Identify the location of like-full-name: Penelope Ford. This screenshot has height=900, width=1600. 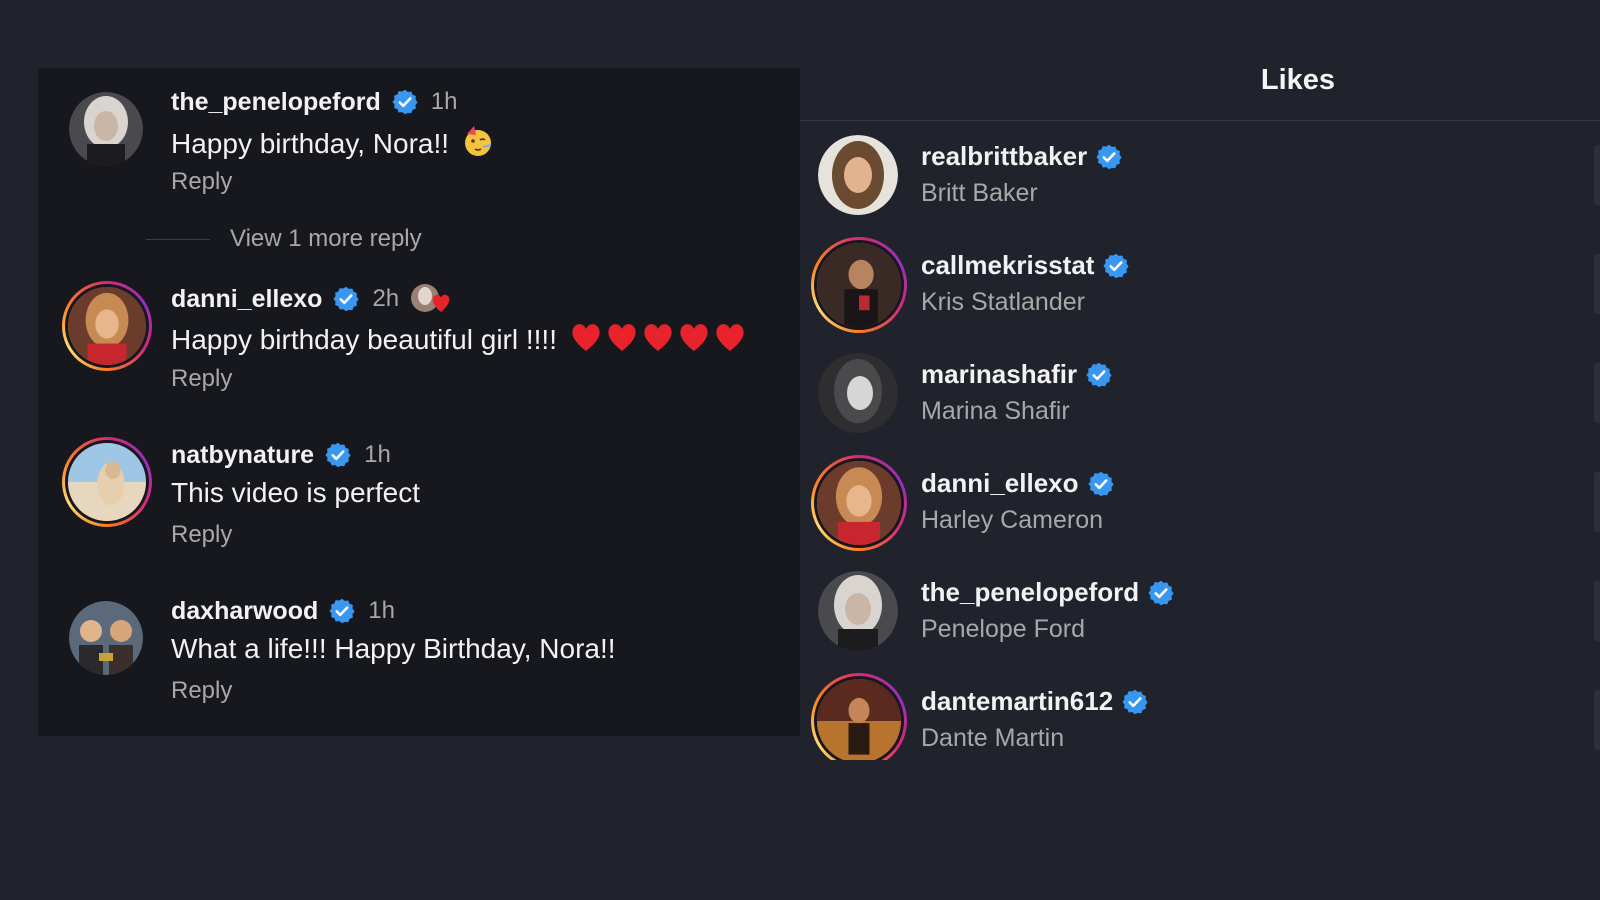
(1003, 629).